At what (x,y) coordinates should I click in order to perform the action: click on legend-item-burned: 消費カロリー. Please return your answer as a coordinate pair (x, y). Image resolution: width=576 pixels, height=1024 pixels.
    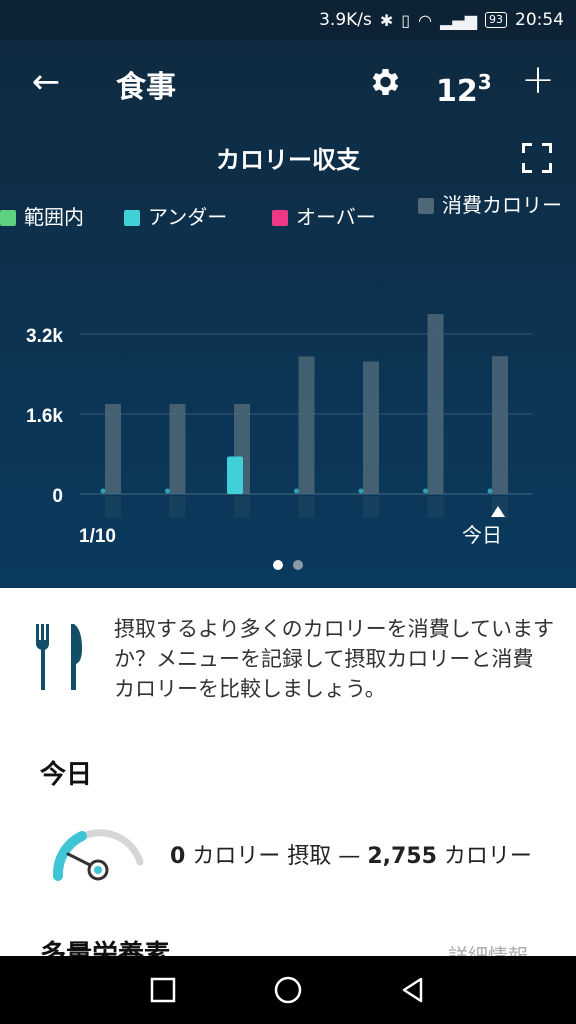
    Looking at the image, I should click on (494, 205).